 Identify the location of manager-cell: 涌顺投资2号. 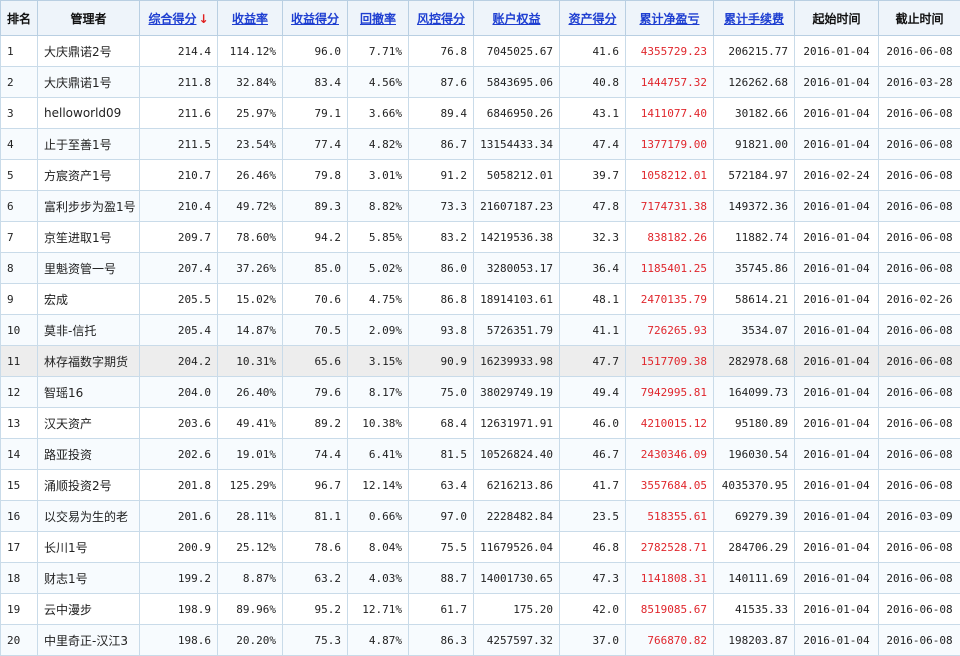
(89, 485).